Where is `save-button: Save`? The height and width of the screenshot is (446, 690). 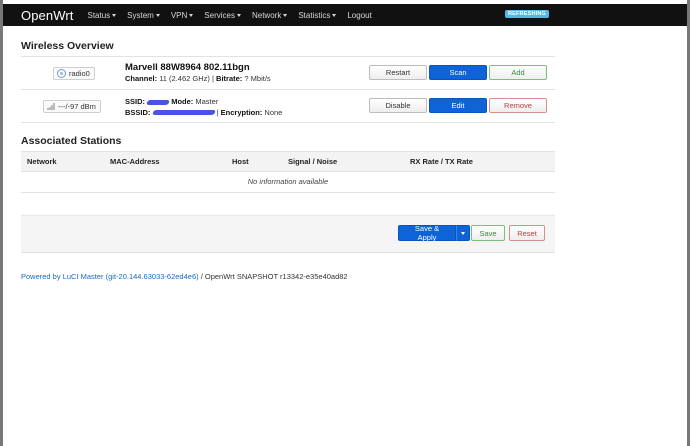
save-button: Save is located at coordinates (488, 233).